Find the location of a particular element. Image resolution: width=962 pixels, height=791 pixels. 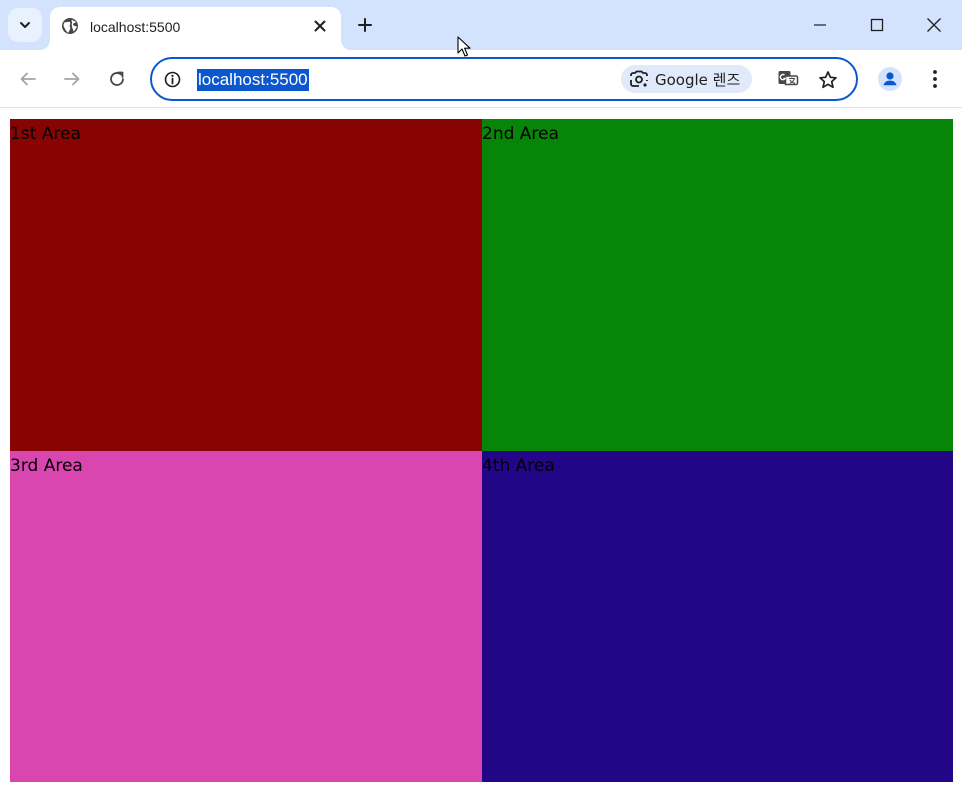

tab-search-button is located at coordinates (25, 25).